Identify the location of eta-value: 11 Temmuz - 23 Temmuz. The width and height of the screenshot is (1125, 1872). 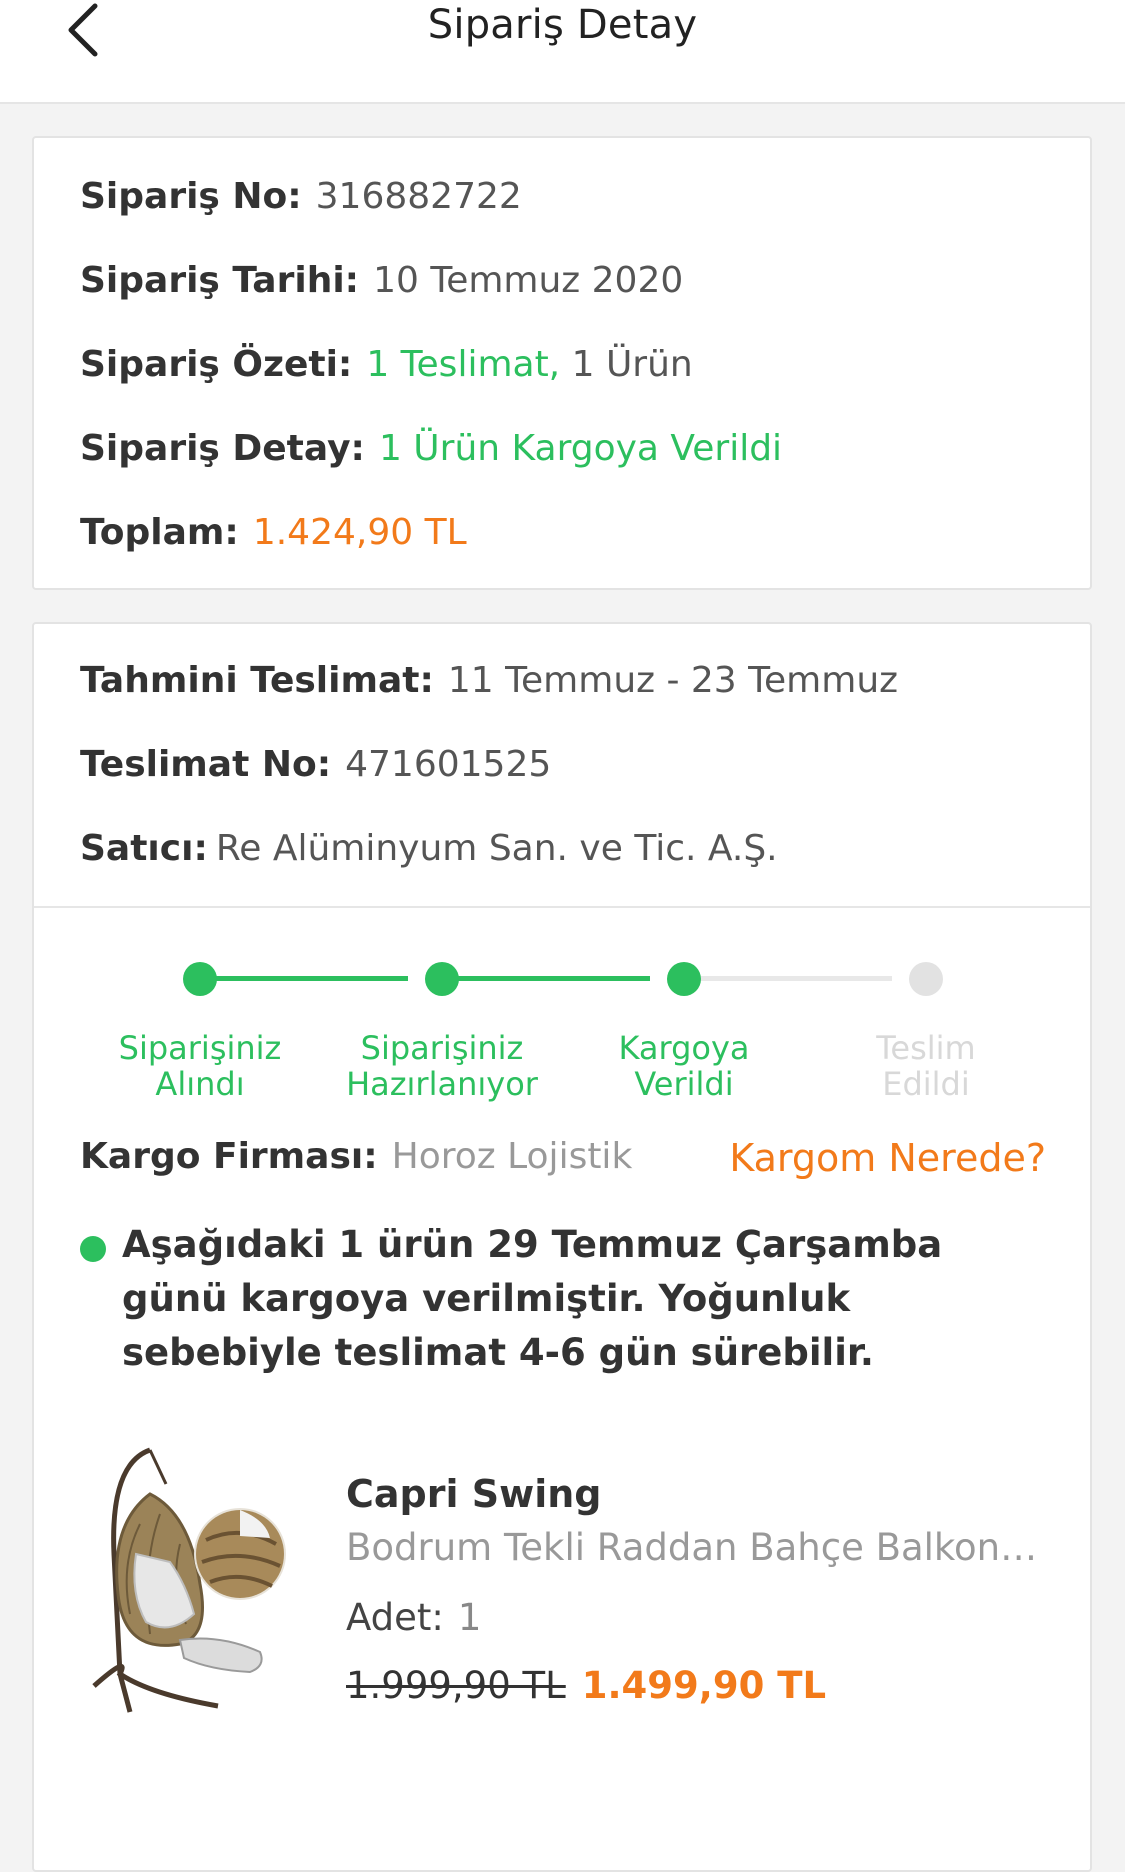
(673, 680).